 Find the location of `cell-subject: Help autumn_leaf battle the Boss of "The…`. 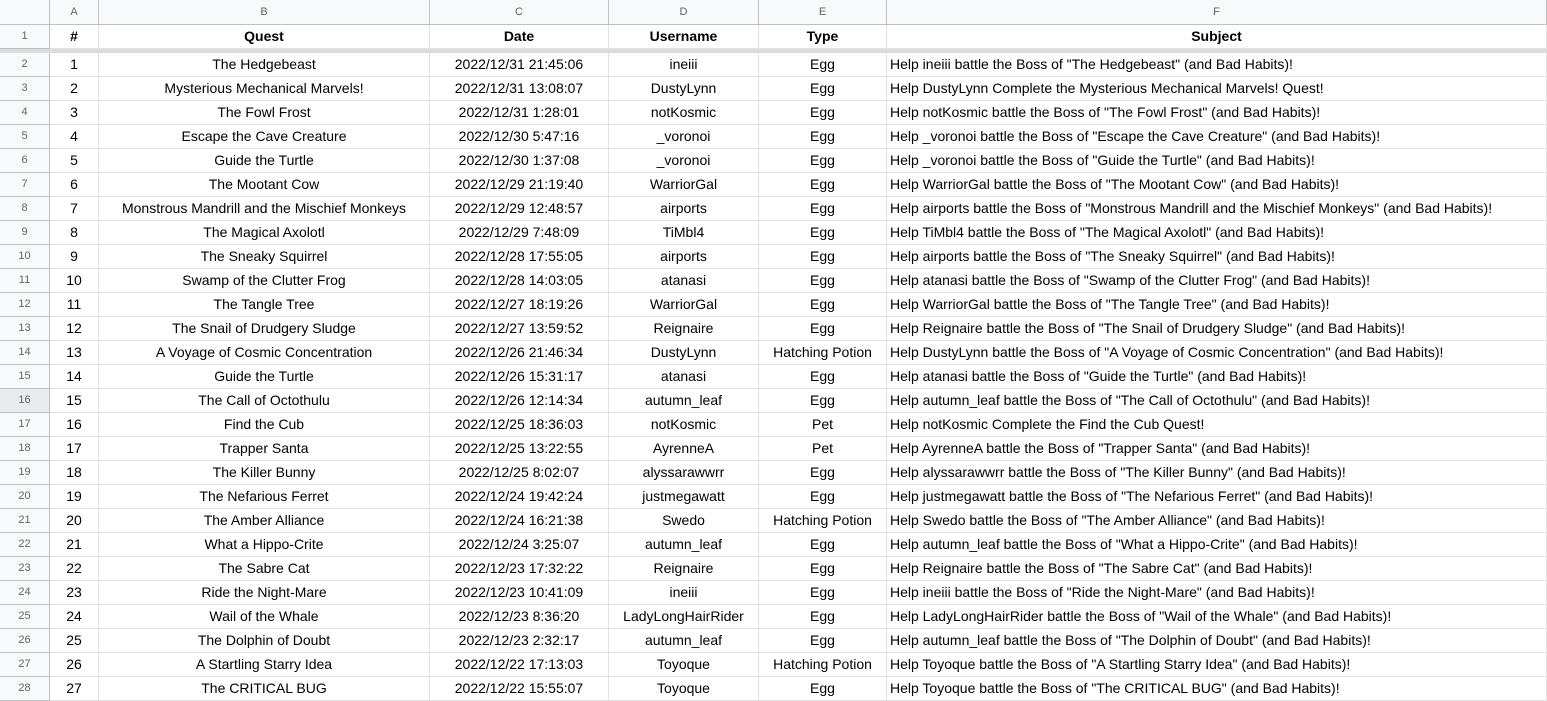

cell-subject: Help autumn_leaf battle the Boss of "The… is located at coordinates (1217, 401).